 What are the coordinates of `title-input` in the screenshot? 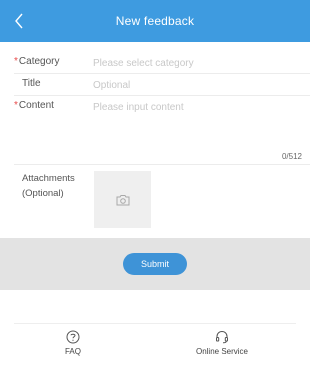 It's located at (198, 85).